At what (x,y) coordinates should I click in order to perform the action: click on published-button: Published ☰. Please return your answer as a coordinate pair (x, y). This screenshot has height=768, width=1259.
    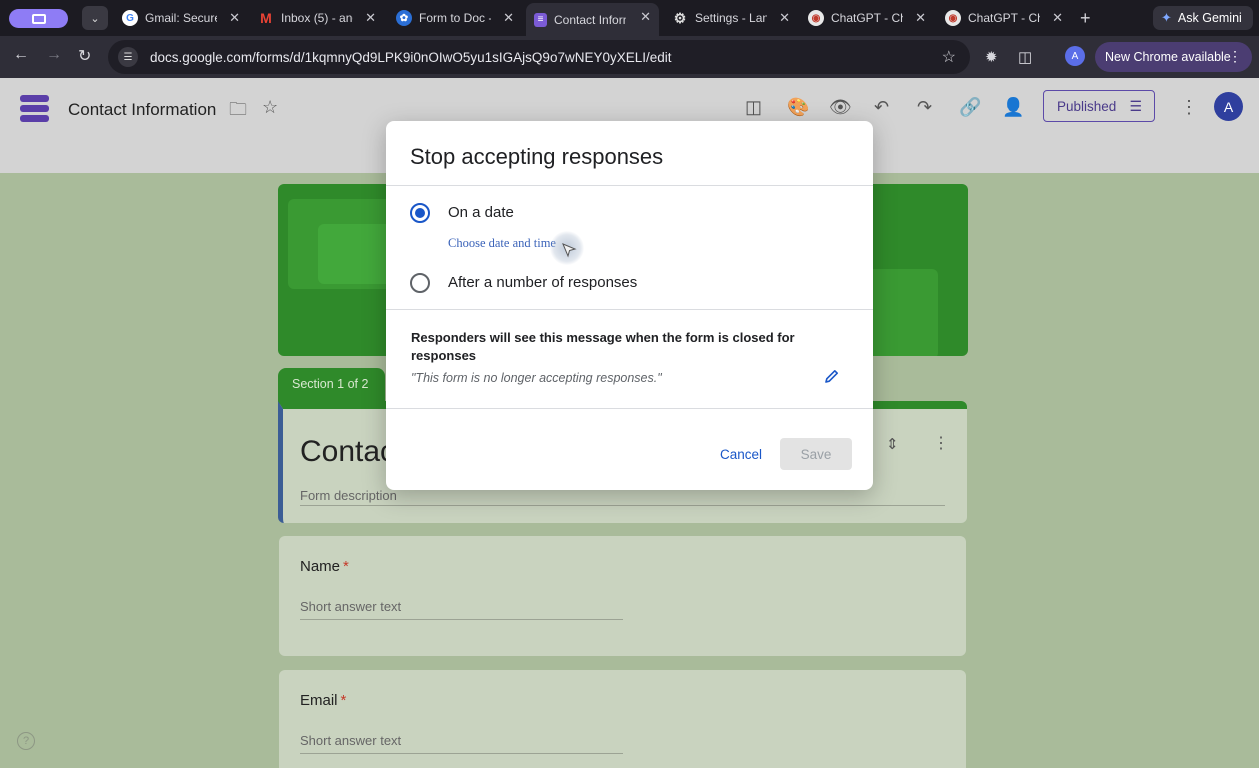
    Looking at the image, I should click on (1099, 106).